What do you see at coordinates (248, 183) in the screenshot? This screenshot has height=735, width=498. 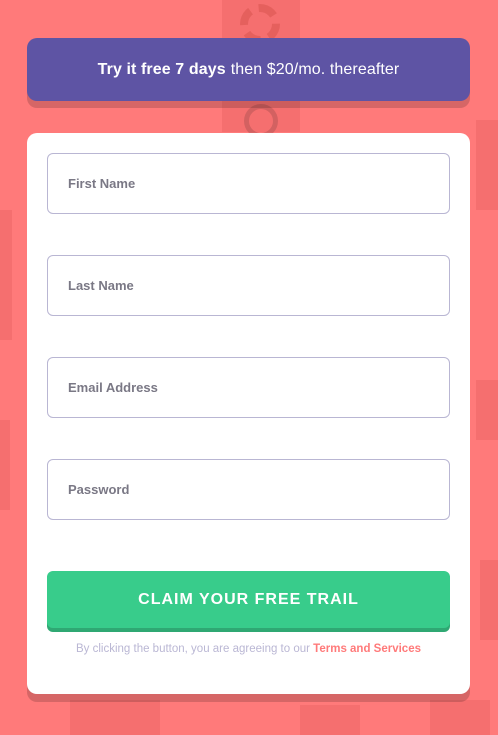 I see `first-name-input` at bounding box center [248, 183].